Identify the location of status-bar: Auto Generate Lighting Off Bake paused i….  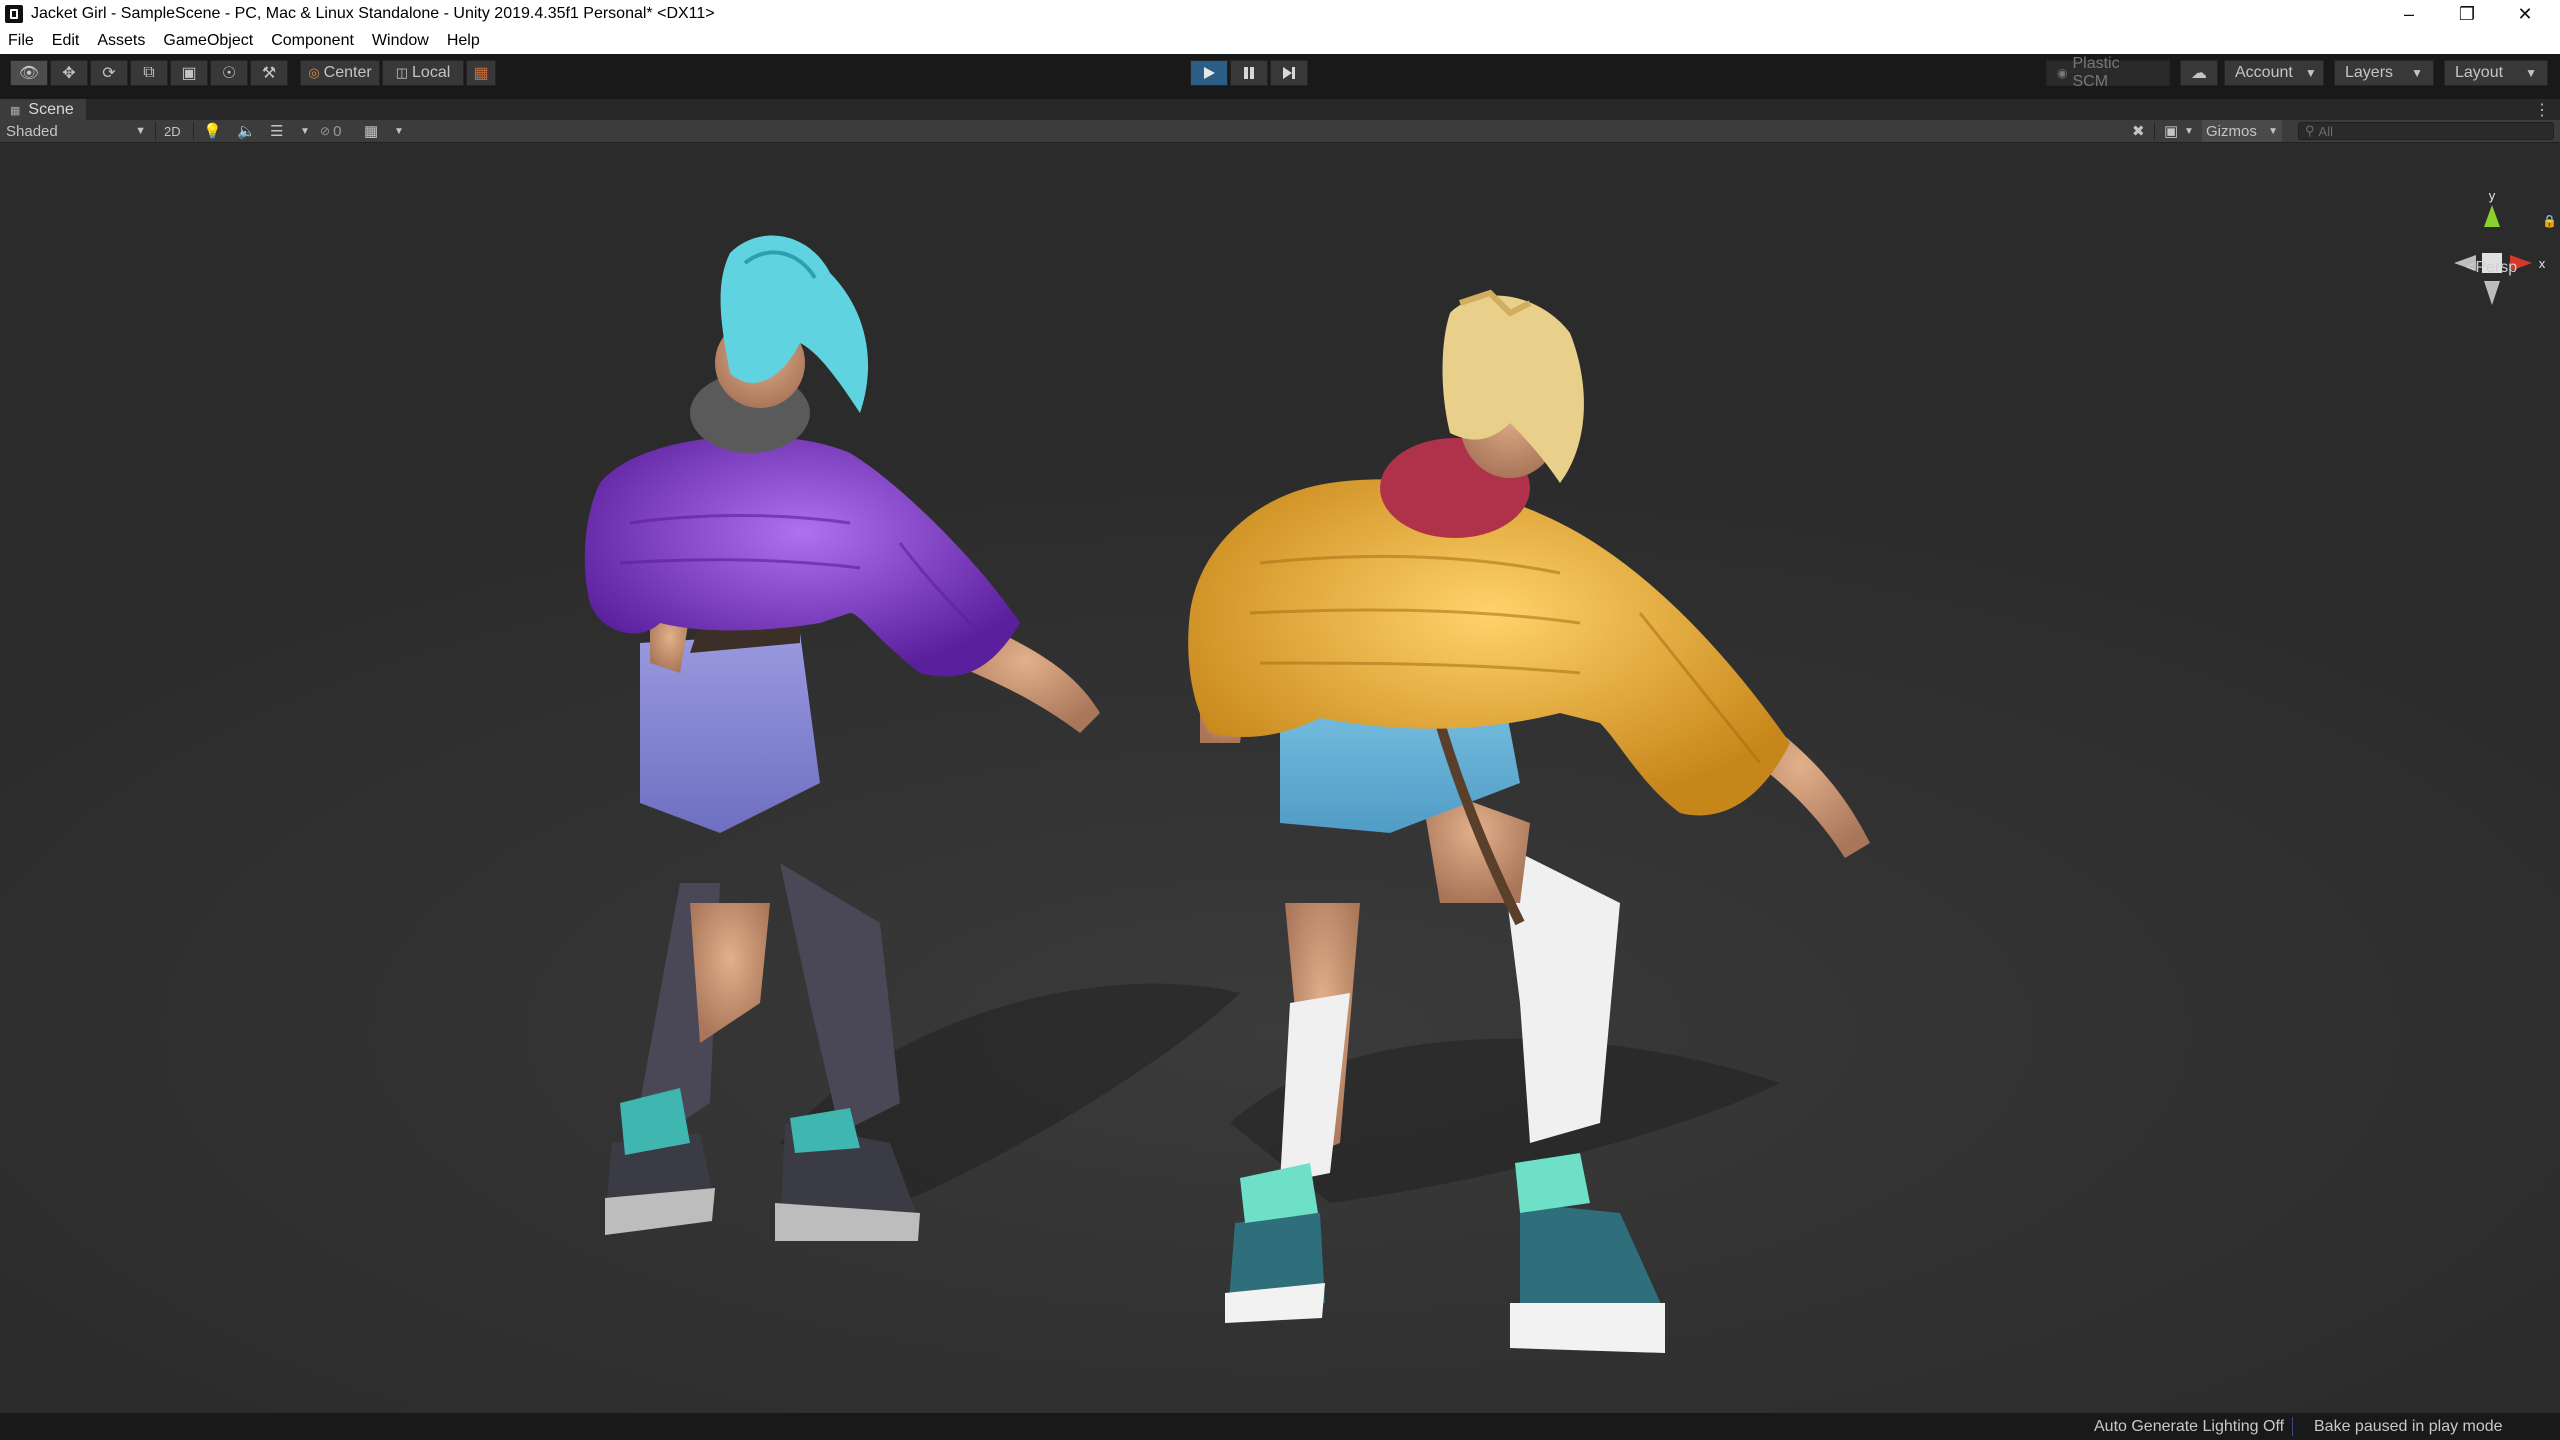
(1280, 1426).